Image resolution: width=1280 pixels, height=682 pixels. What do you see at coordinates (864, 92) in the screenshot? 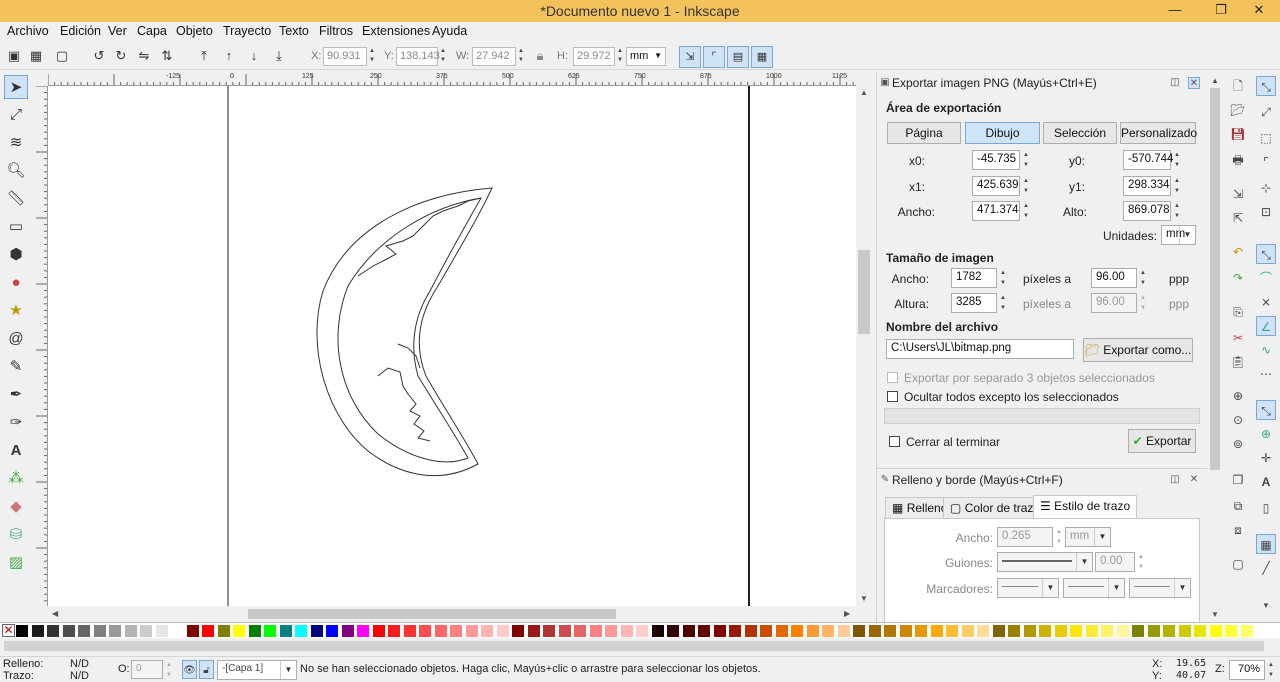
I see `scroll-up-icon: ▲` at bounding box center [864, 92].